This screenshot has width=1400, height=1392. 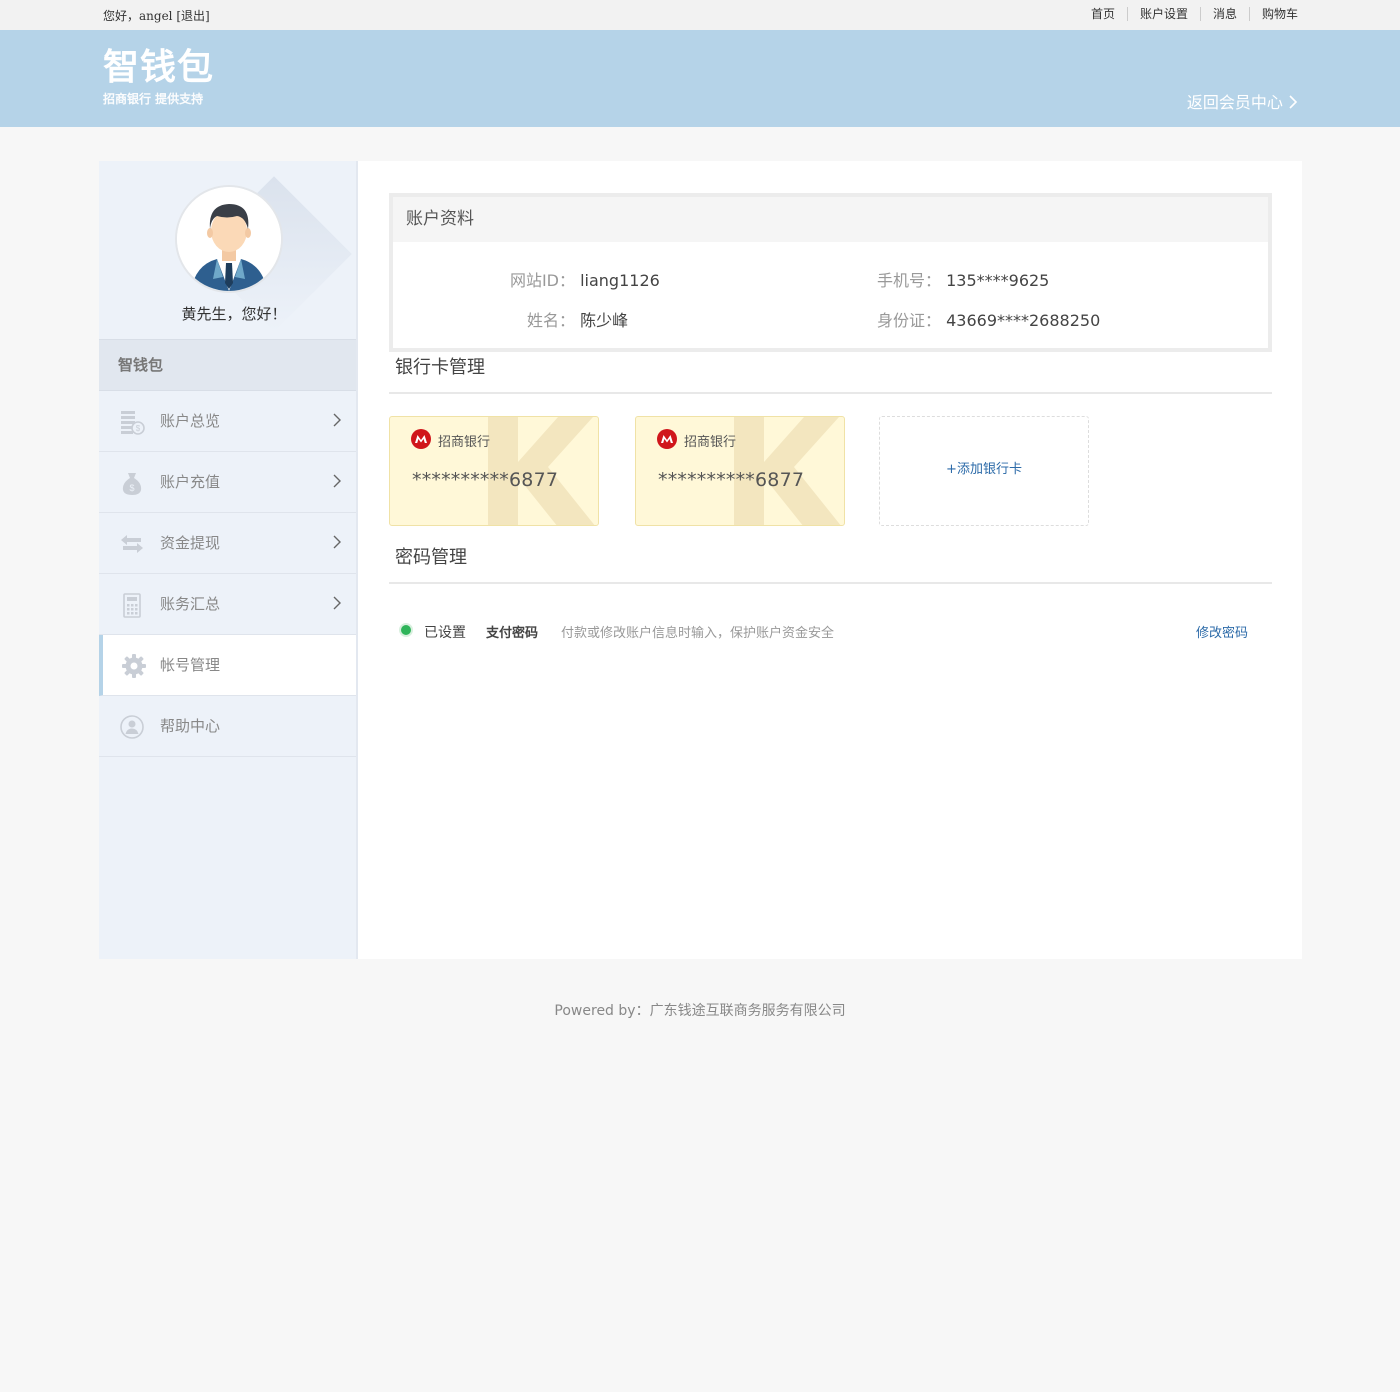 I want to click on coins-icon: $, so click(x=133, y=423).